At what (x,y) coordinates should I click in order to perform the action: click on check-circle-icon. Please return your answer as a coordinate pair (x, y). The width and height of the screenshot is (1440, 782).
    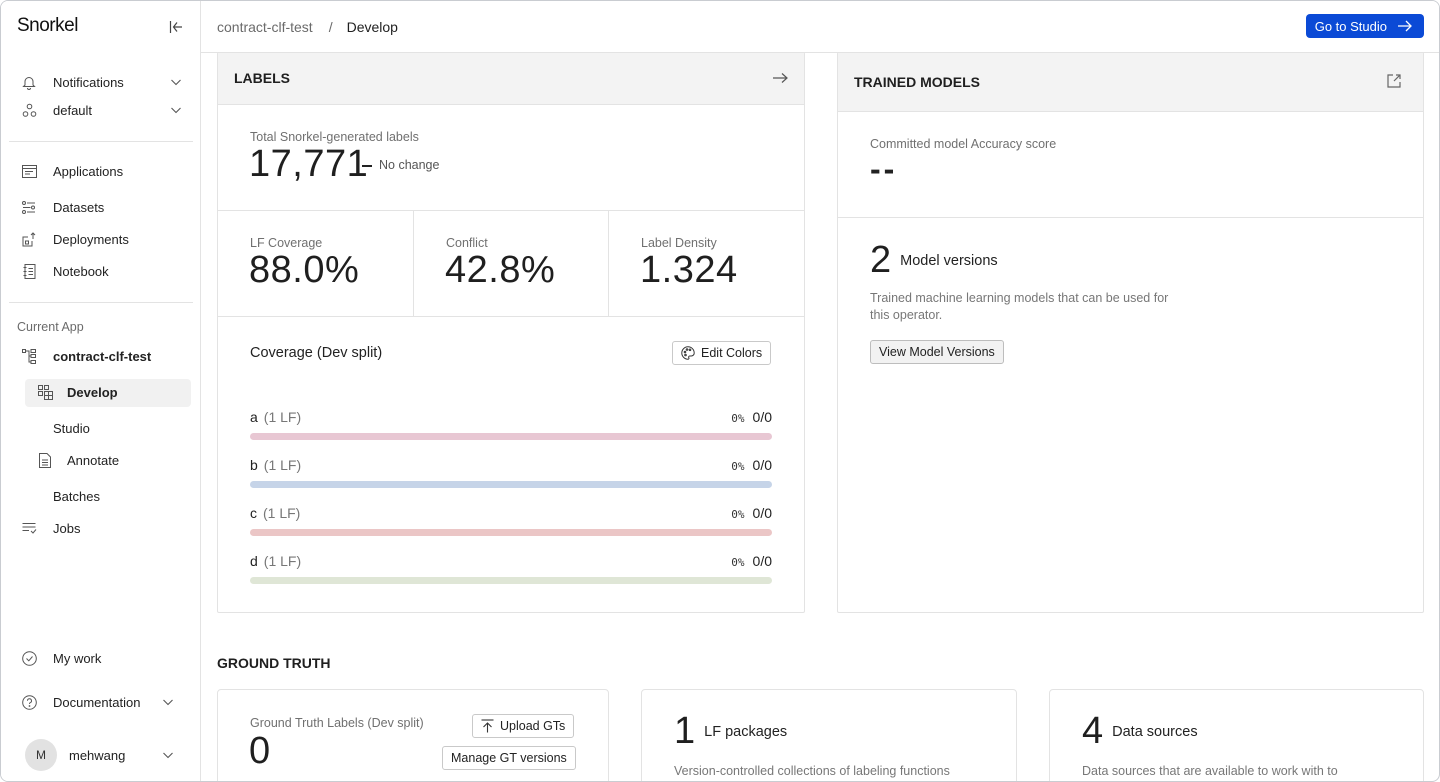
    Looking at the image, I should click on (29, 658).